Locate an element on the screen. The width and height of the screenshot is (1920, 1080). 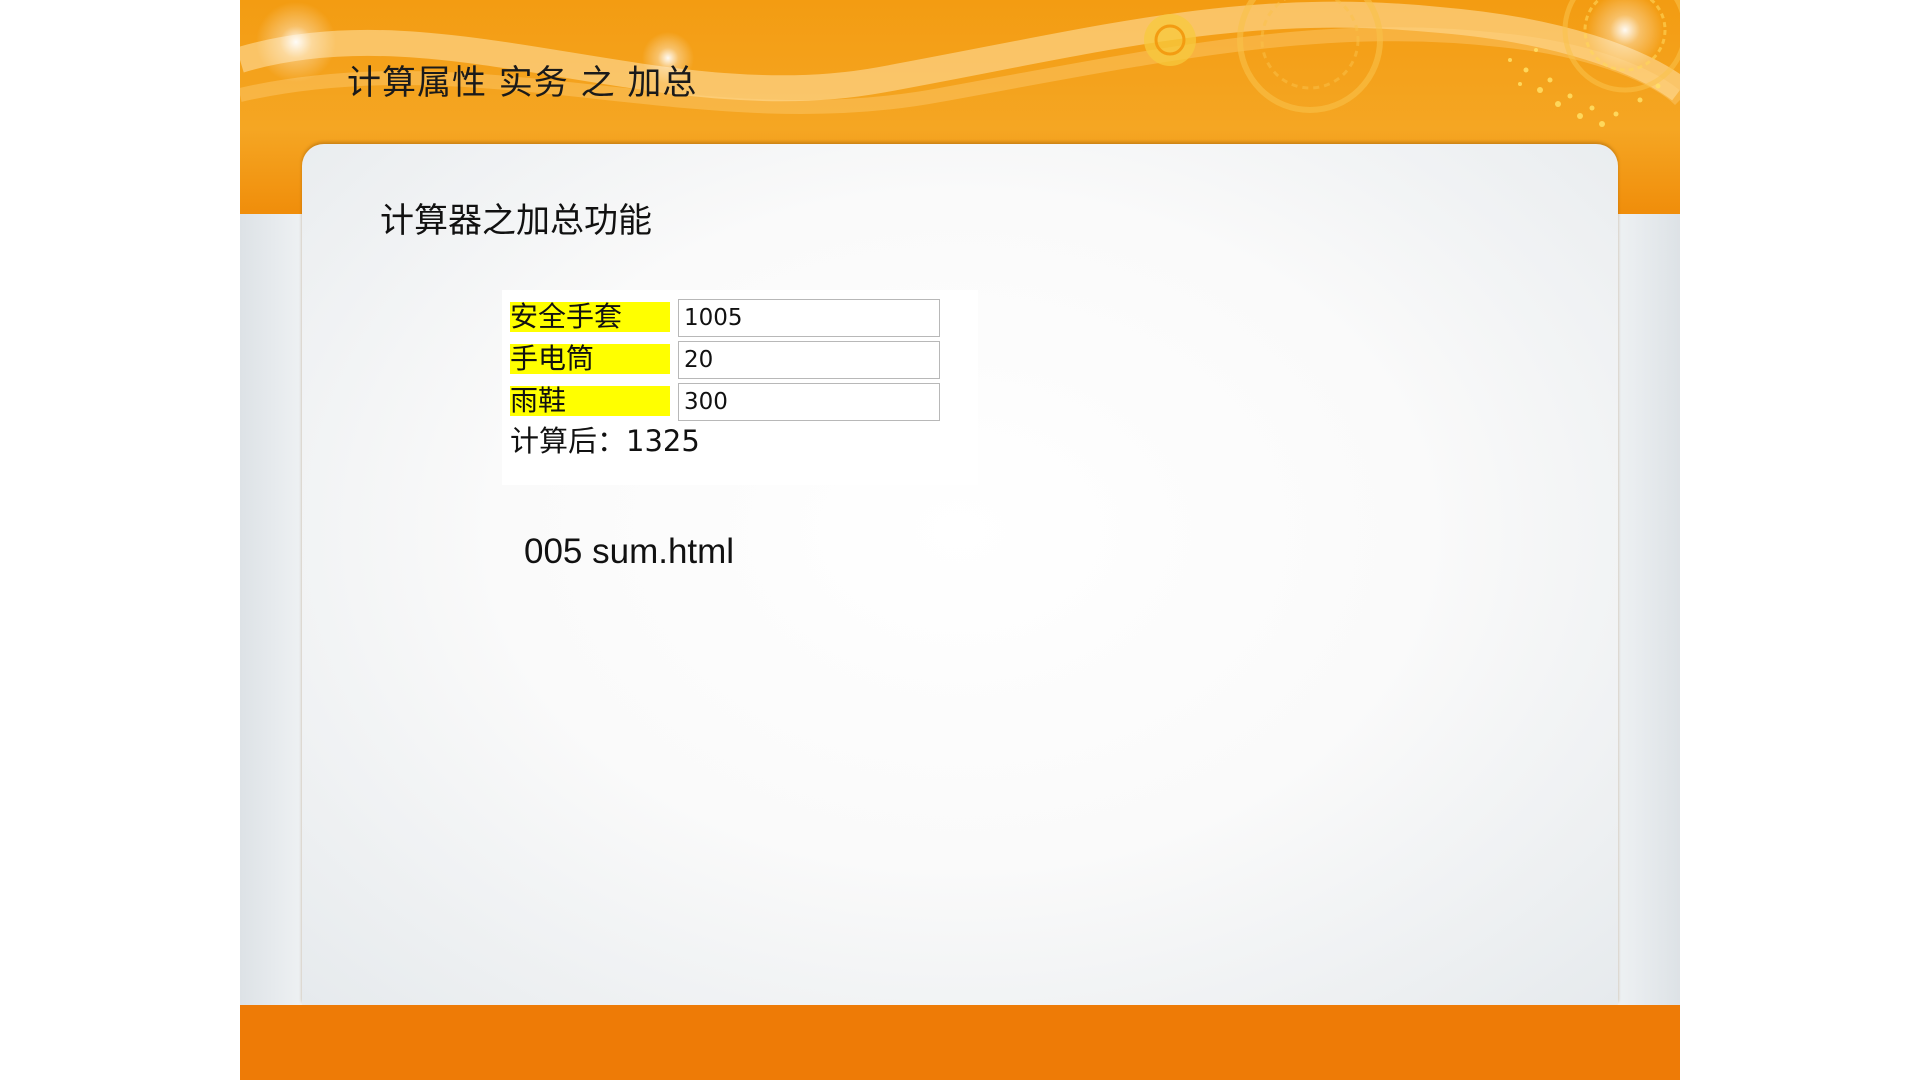
calc-row-flashlight: 手电筒 is located at coordinates (740, 360).